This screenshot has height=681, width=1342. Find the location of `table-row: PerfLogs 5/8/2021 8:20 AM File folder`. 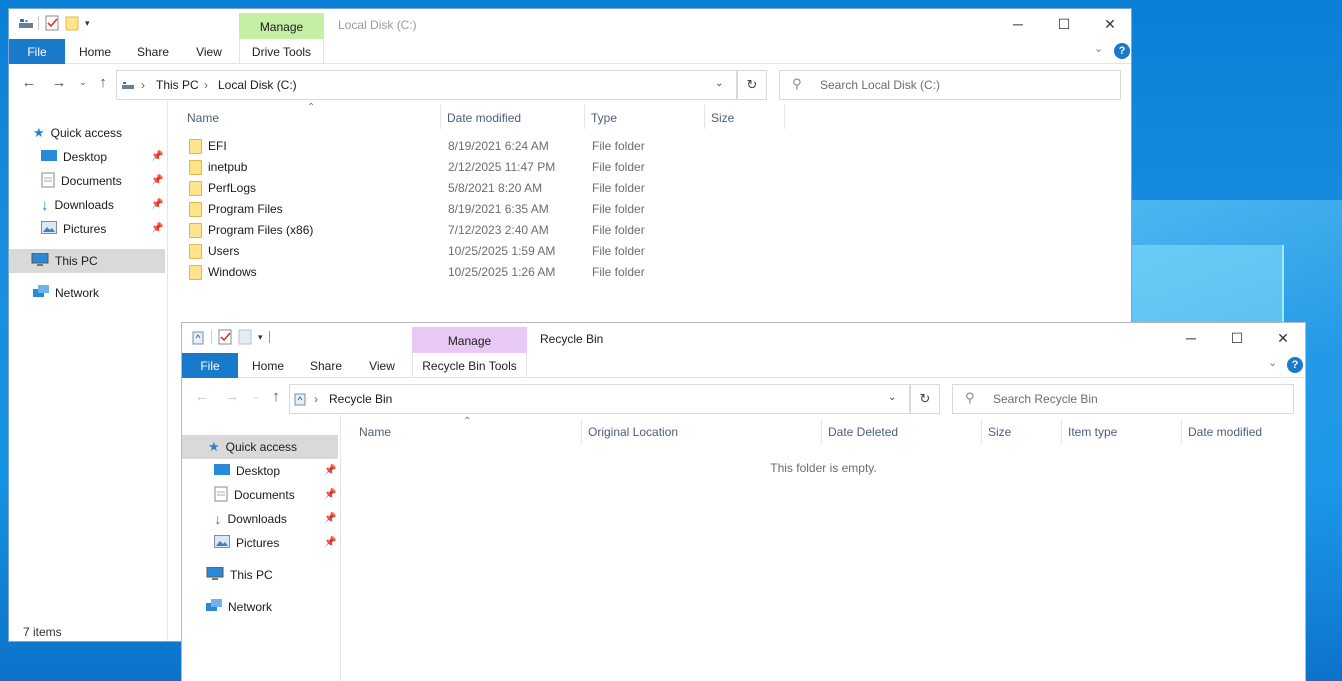

table-row: PerfLogs 5/8/2021 8:20 AM File folder is located at coordinates (481, 188).